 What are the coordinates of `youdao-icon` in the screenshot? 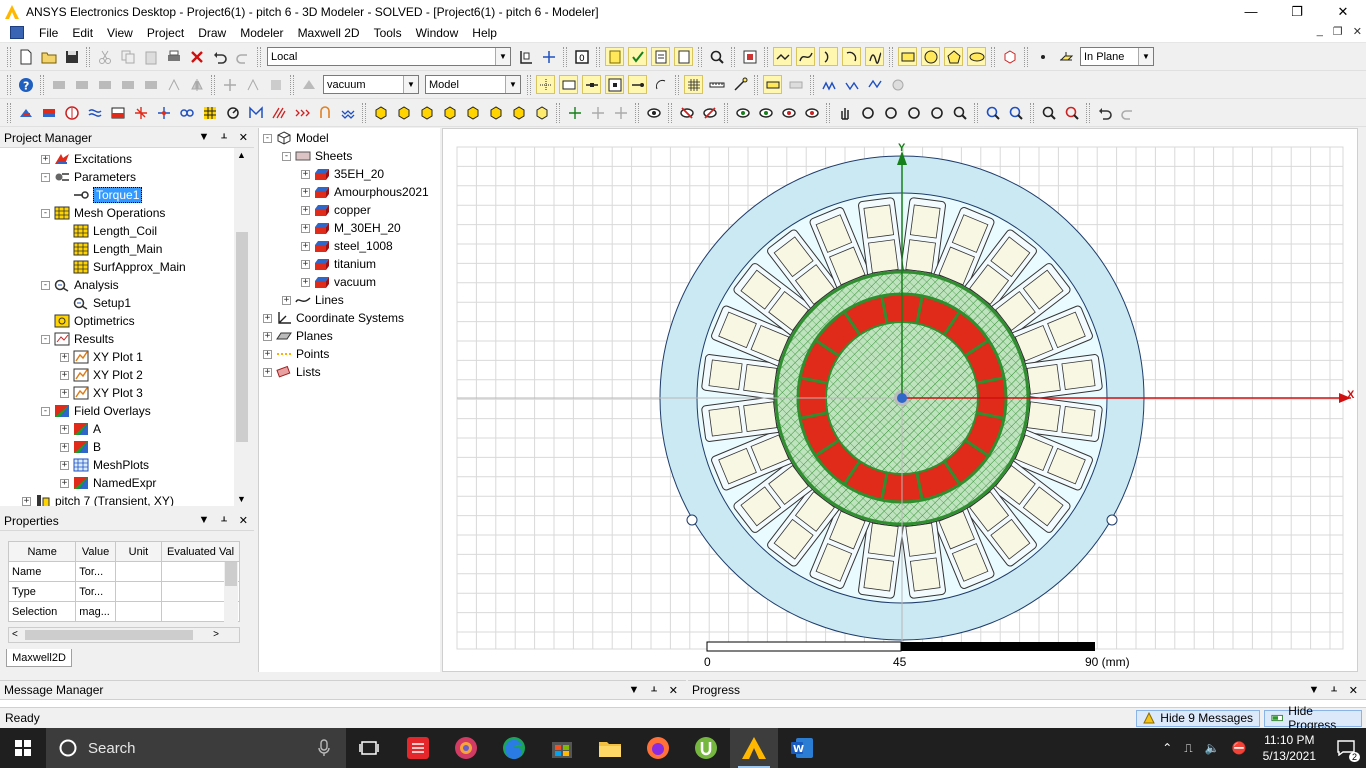 It's located at (418, 748).